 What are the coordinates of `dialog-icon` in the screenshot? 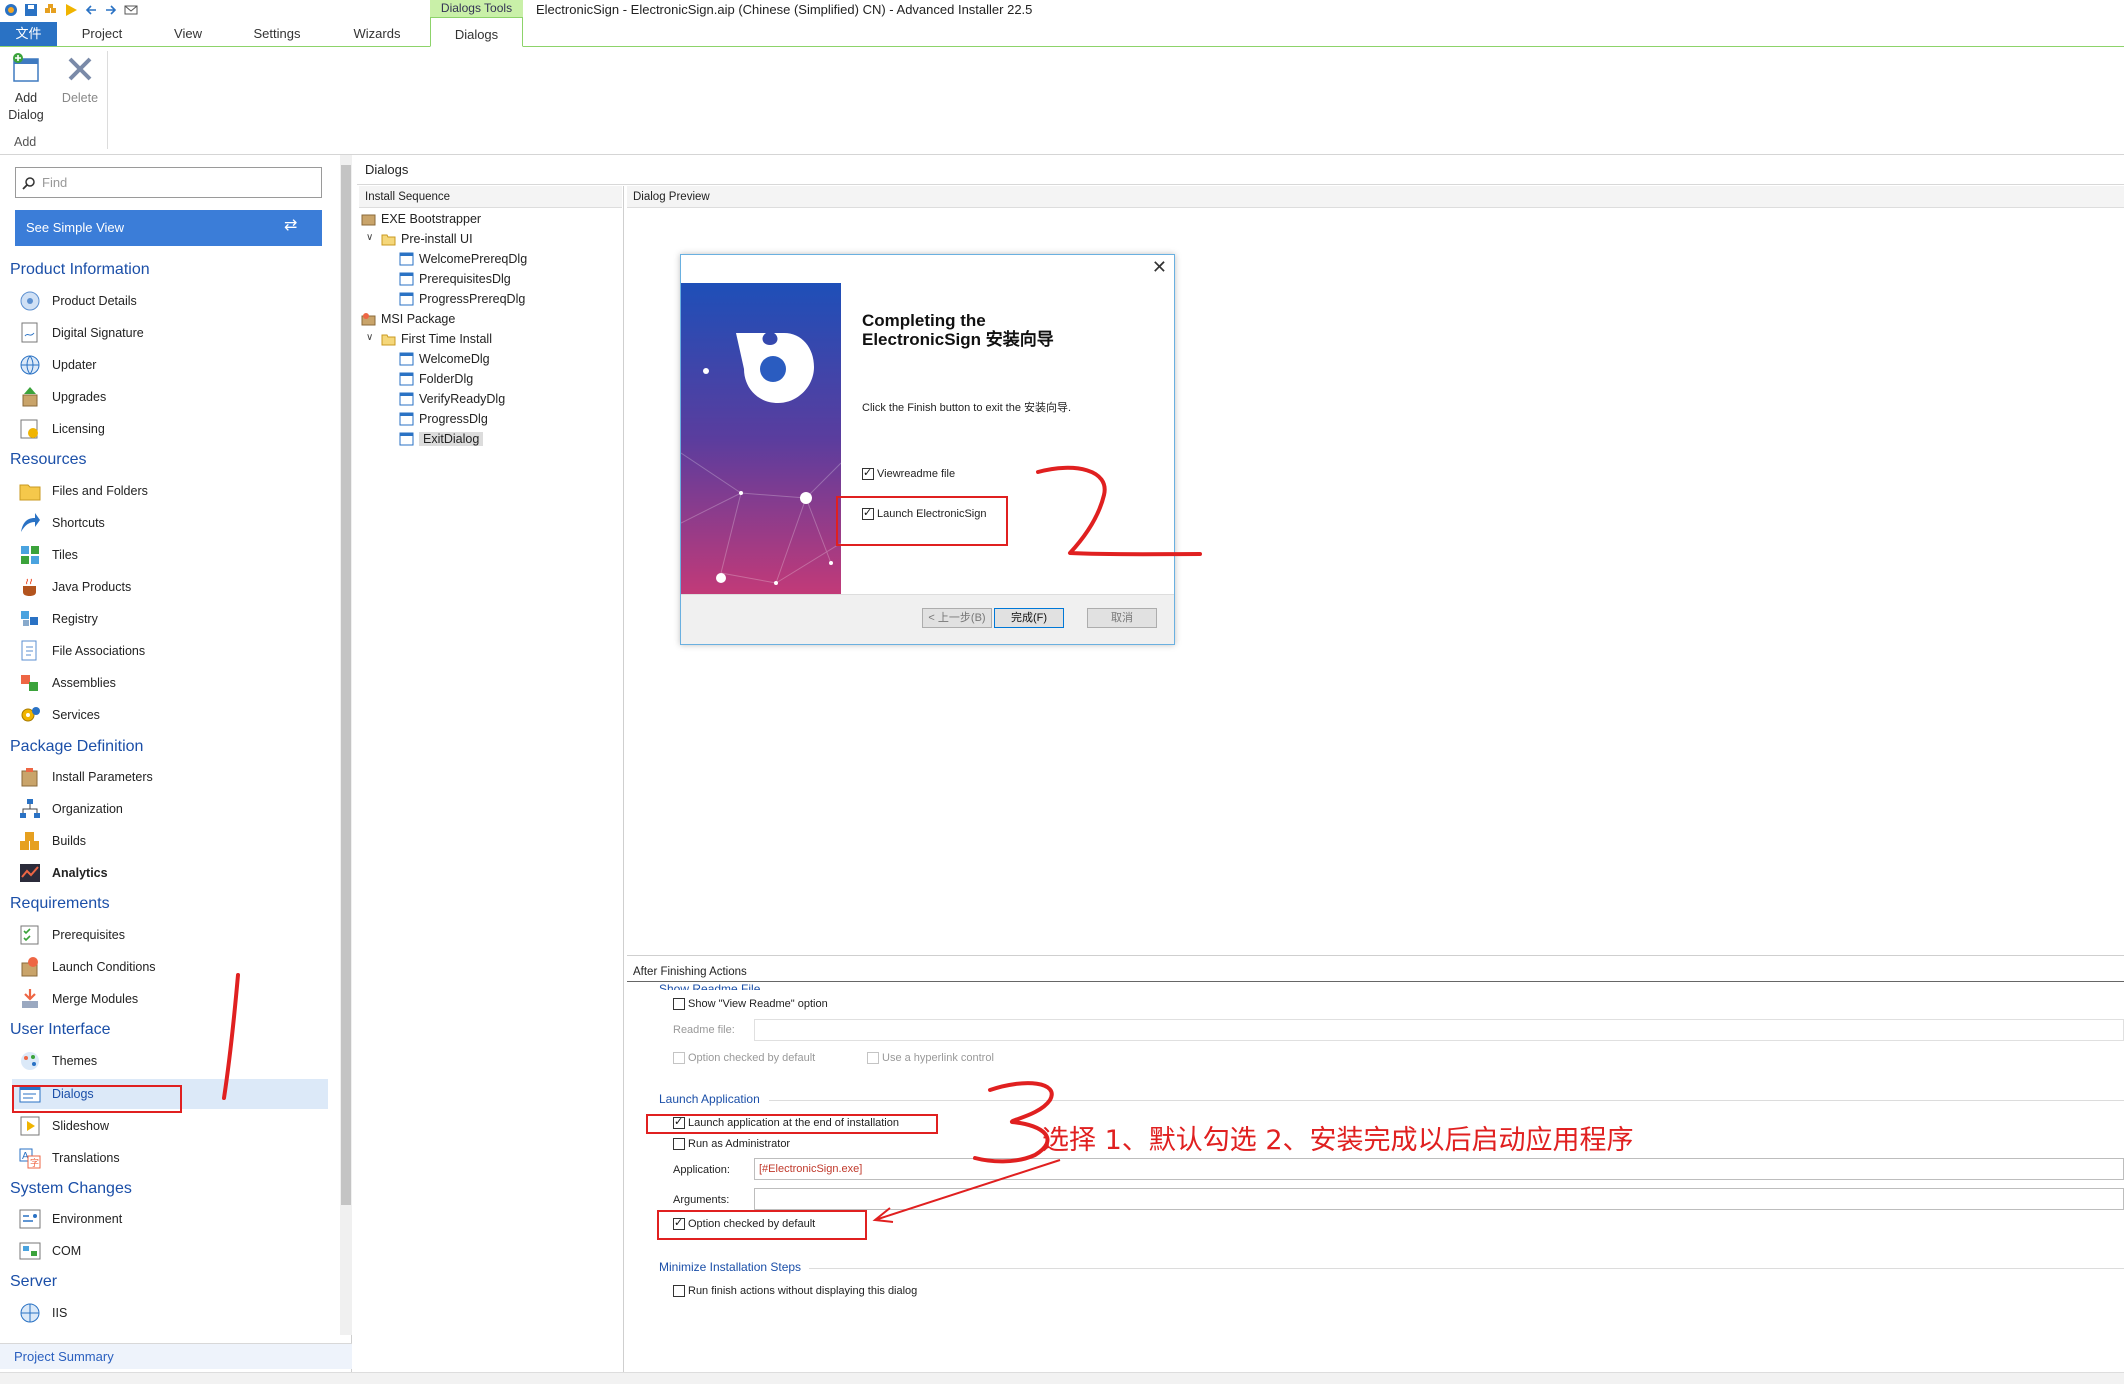 It's located at (406, 399).